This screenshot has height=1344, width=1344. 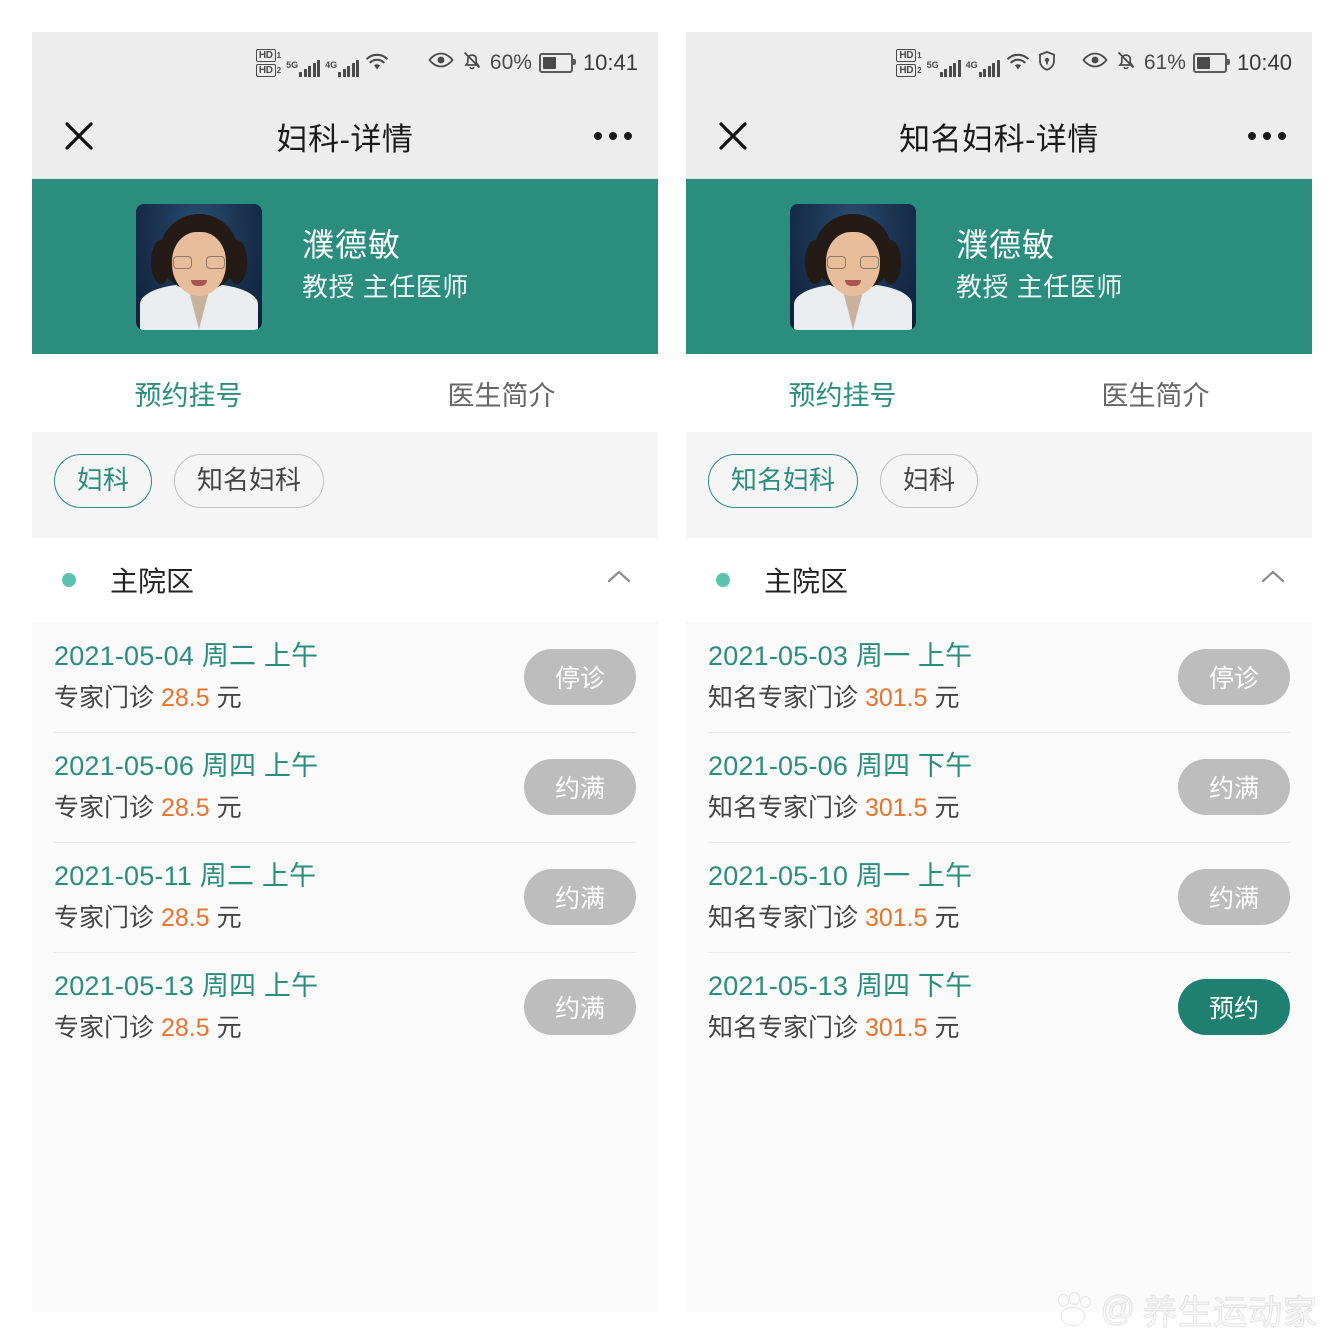 What do you see at coordinates (1234, 1006) in the screenshot?
I see `book-button: 预约` at bounding box center [1234, 1006].